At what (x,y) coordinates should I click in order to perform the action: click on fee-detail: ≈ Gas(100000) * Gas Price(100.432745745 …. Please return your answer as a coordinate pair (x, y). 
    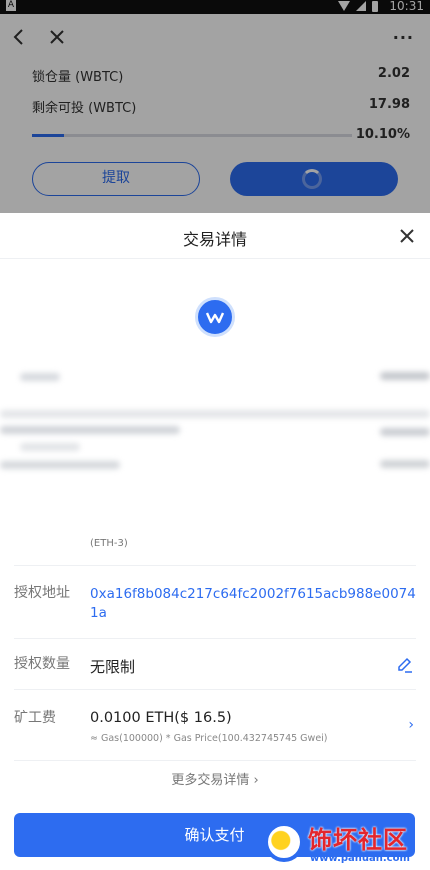
    Looking at the image, I should click on (209, 738).